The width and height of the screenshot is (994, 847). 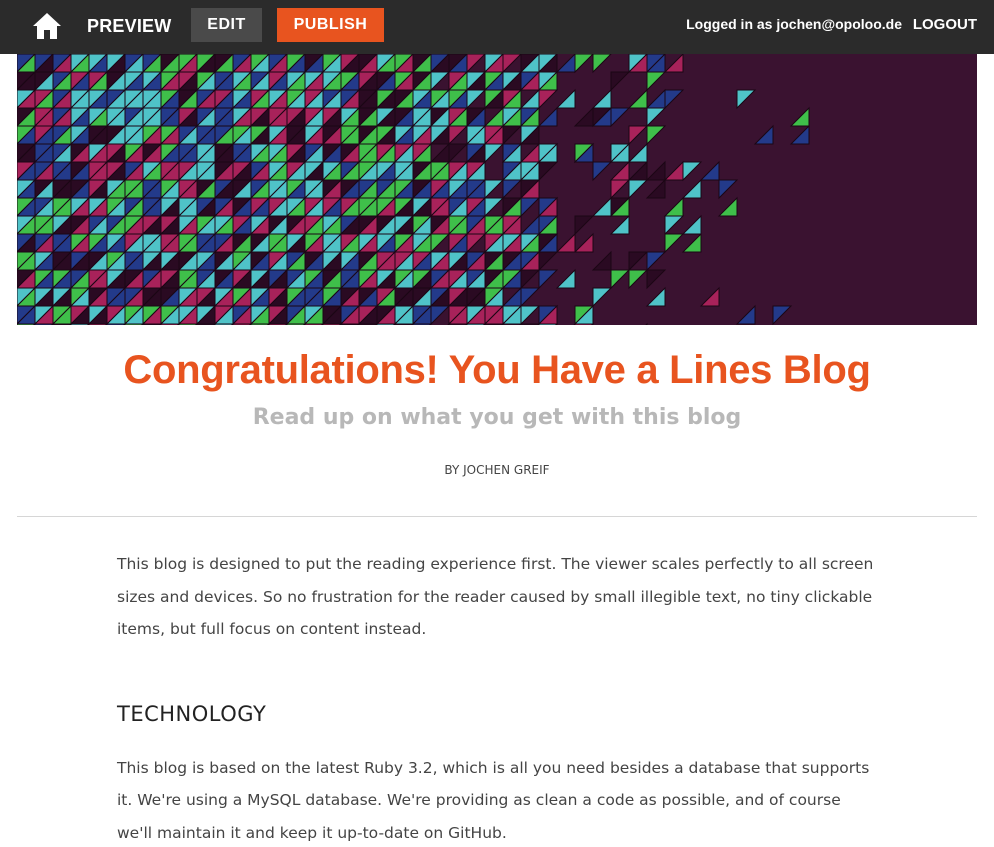 What do you see at coordinates (129, 26) in the screenshot?
I see `preview-button: PREVIEW` at bounding box center [129, 26].